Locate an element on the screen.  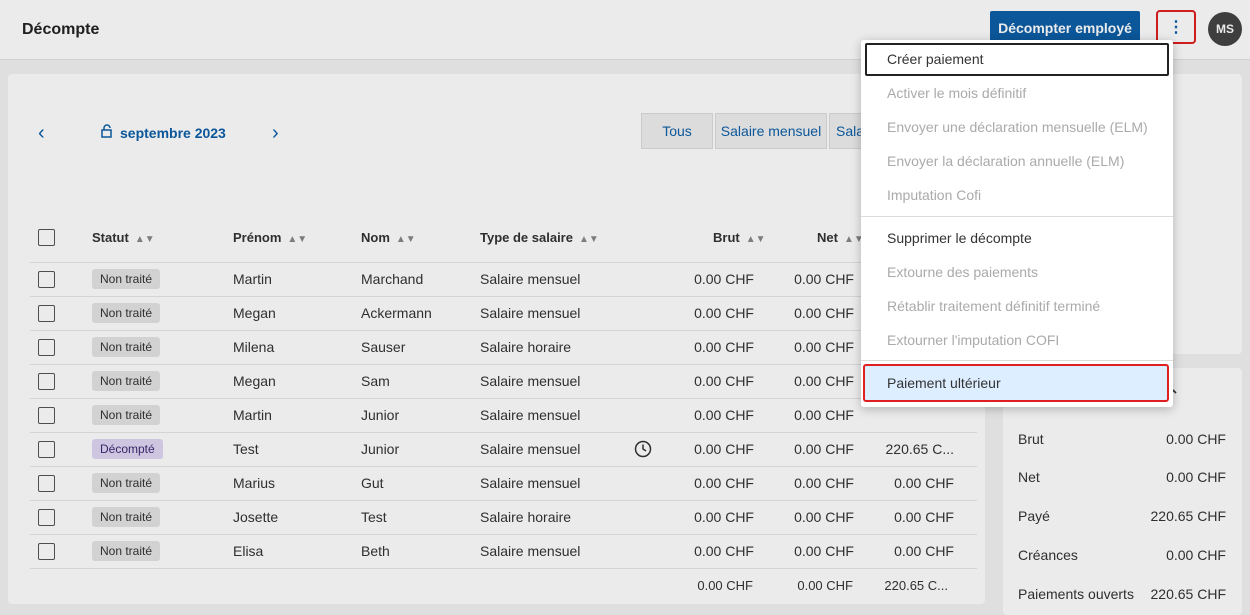
menu-item-extourner-imputation: Extourner l'imputation COFI is located at coordinates (973, 340).